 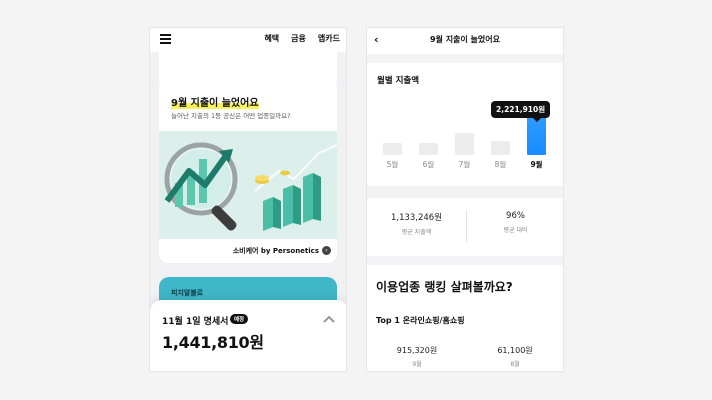 What do you see at coordinates (248, 185) in the screenshot?
I see `magnifier-chart-illustration` at bounding box center [248, 185].